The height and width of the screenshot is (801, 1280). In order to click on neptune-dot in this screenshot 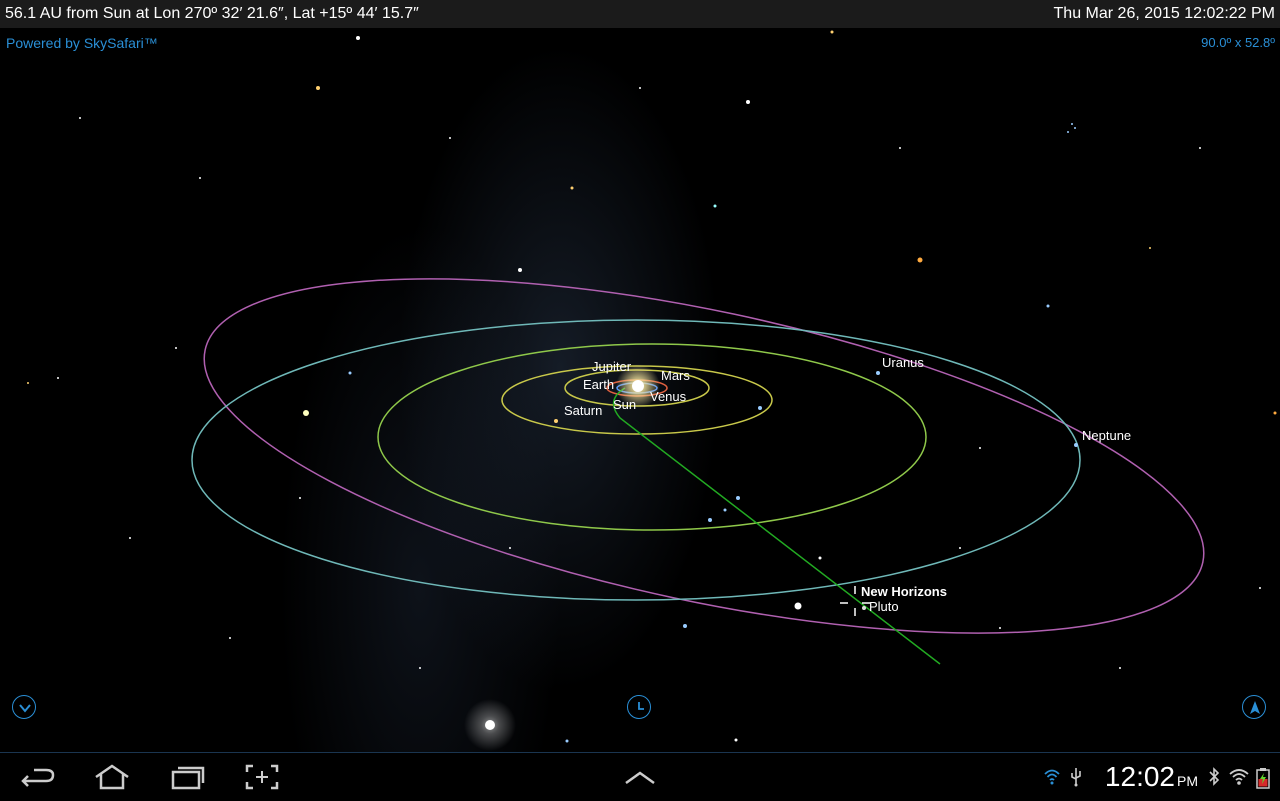, I will do `click(1076, 445)`.